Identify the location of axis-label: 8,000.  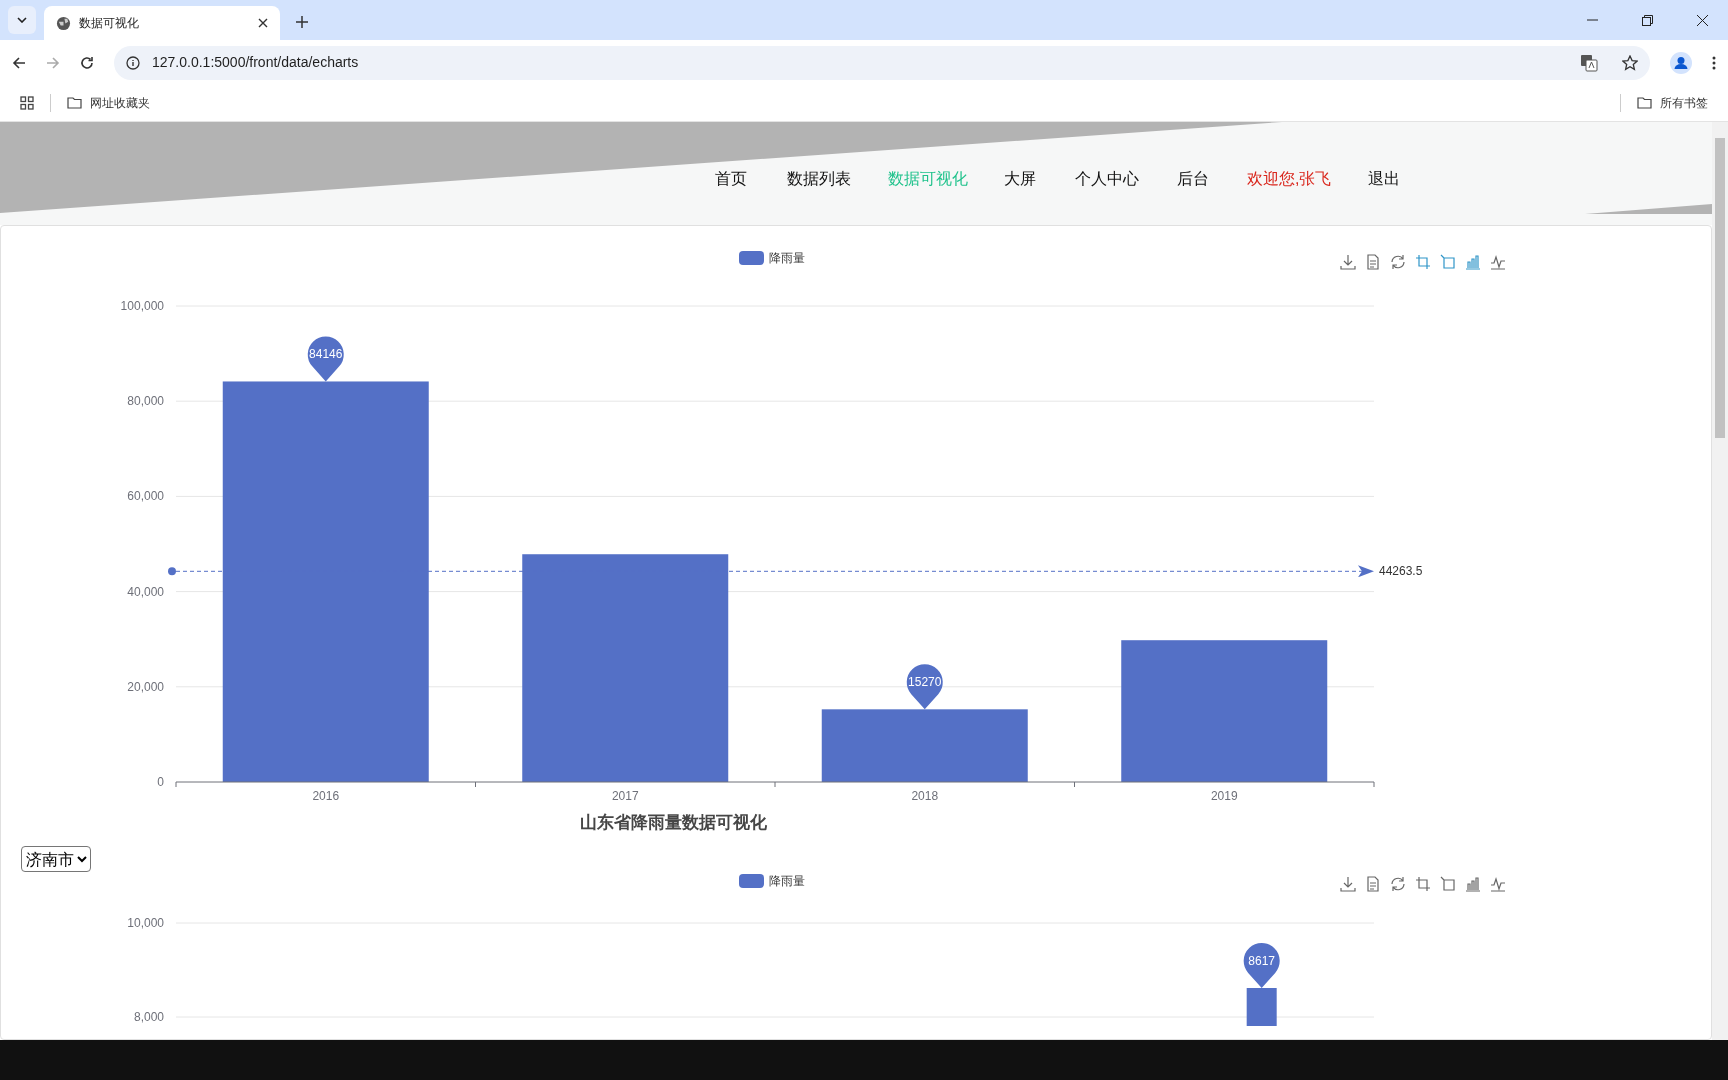
(148, 1017).